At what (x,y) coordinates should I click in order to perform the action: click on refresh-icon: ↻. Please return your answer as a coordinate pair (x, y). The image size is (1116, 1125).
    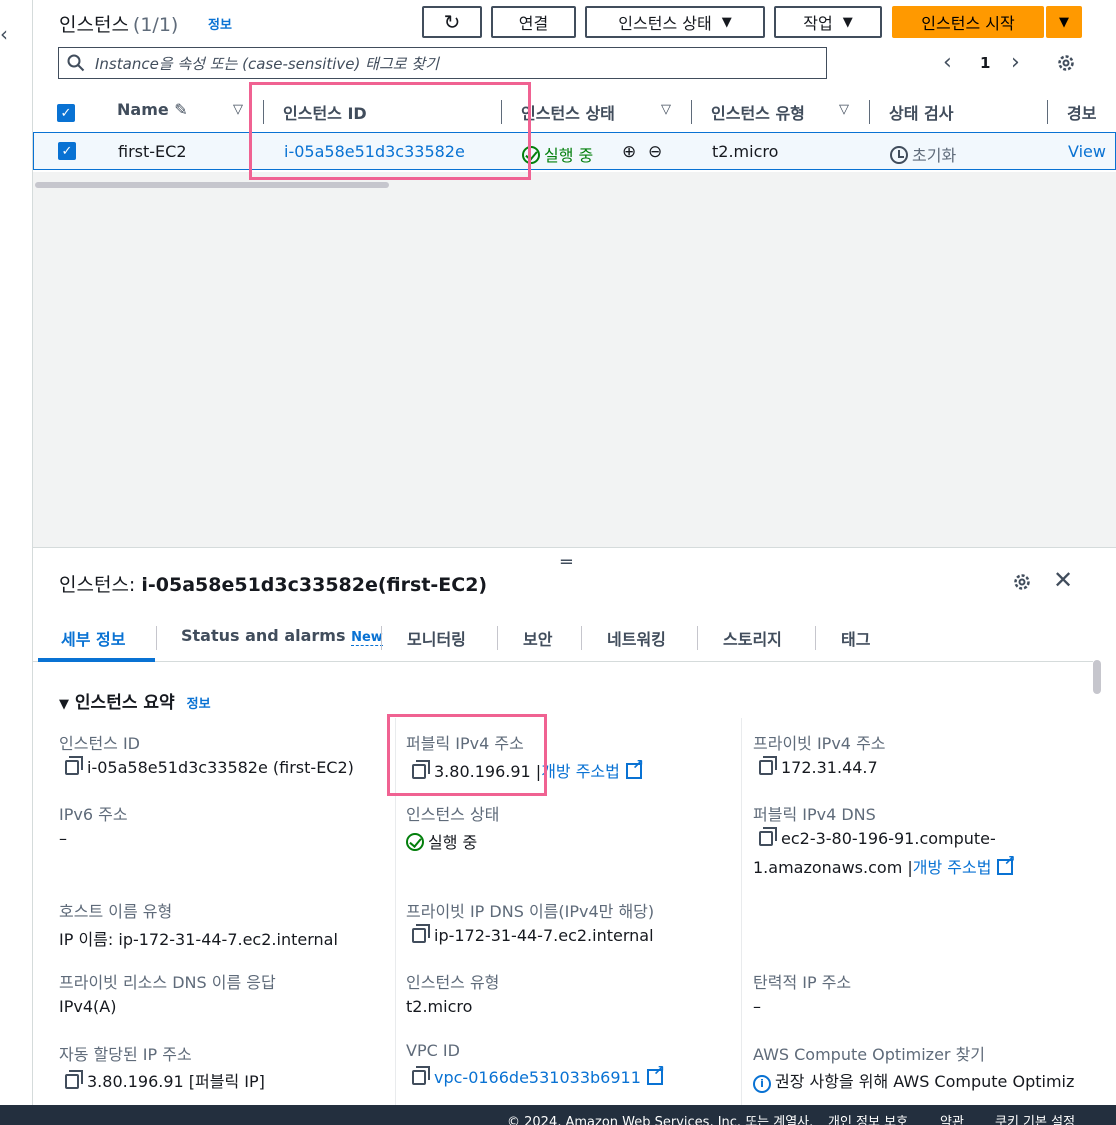
    Looking at the image, I should click on (452, 22).